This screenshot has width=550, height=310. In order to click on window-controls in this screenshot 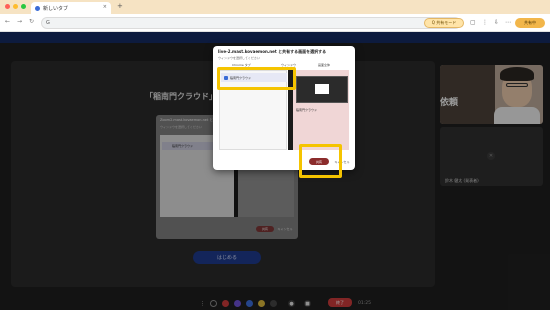, I will do `click(15, 6)`.